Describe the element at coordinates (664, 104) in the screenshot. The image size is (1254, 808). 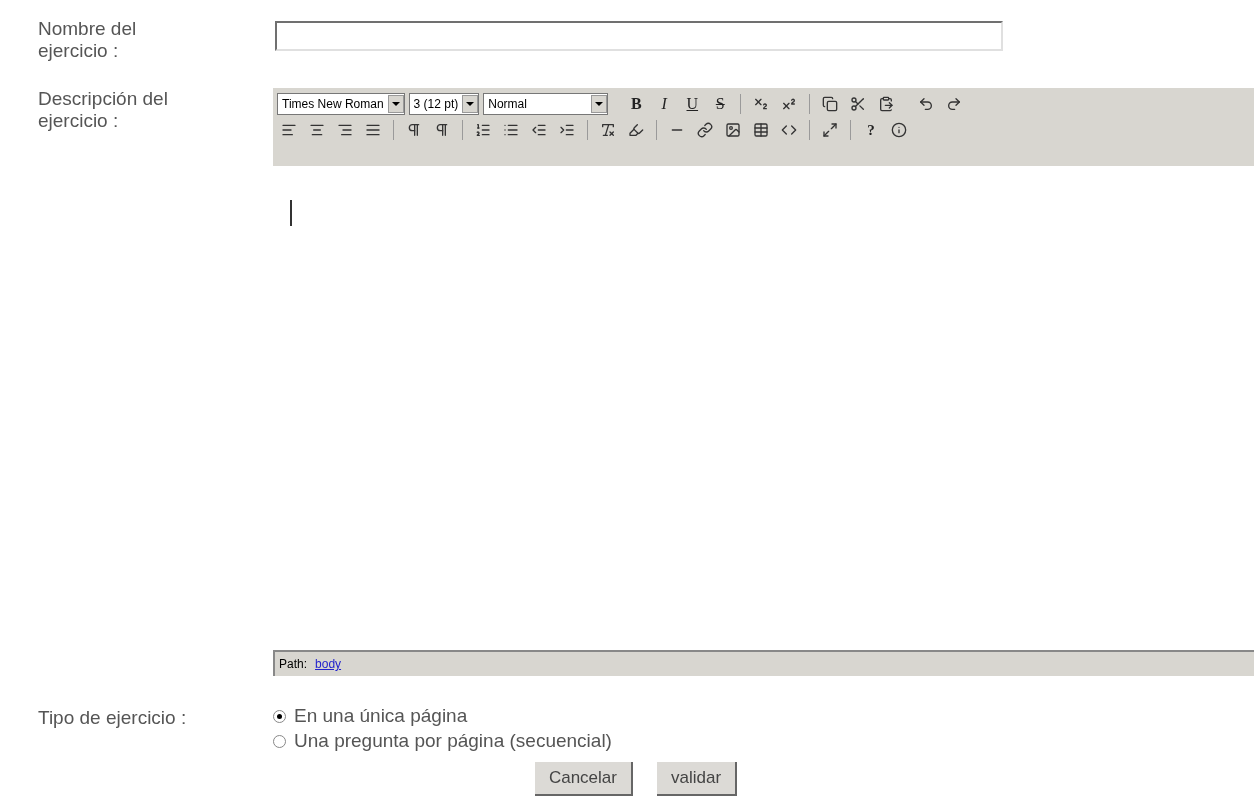
I see `format-button: I` at that location.